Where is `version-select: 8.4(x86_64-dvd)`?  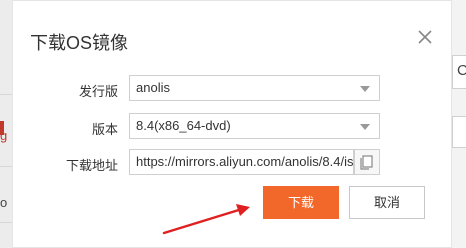 version-select: 8.4(x86_64-dvd) is located at coordinates (254, 126).